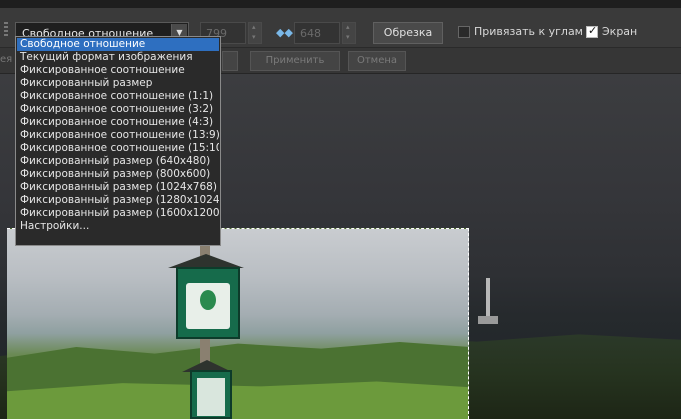  What do you see at coordinates (488, 320) in the screenshot?
I see `tower-base` at bounding box center [488, 320].